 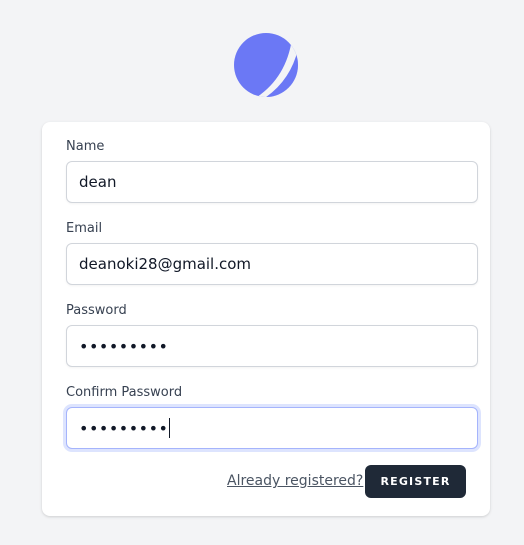 What do you see at coordinates (272, 428) in the screenshot?
I see `confirm-password-input: •••••••••` at bounding box center [272, 428].